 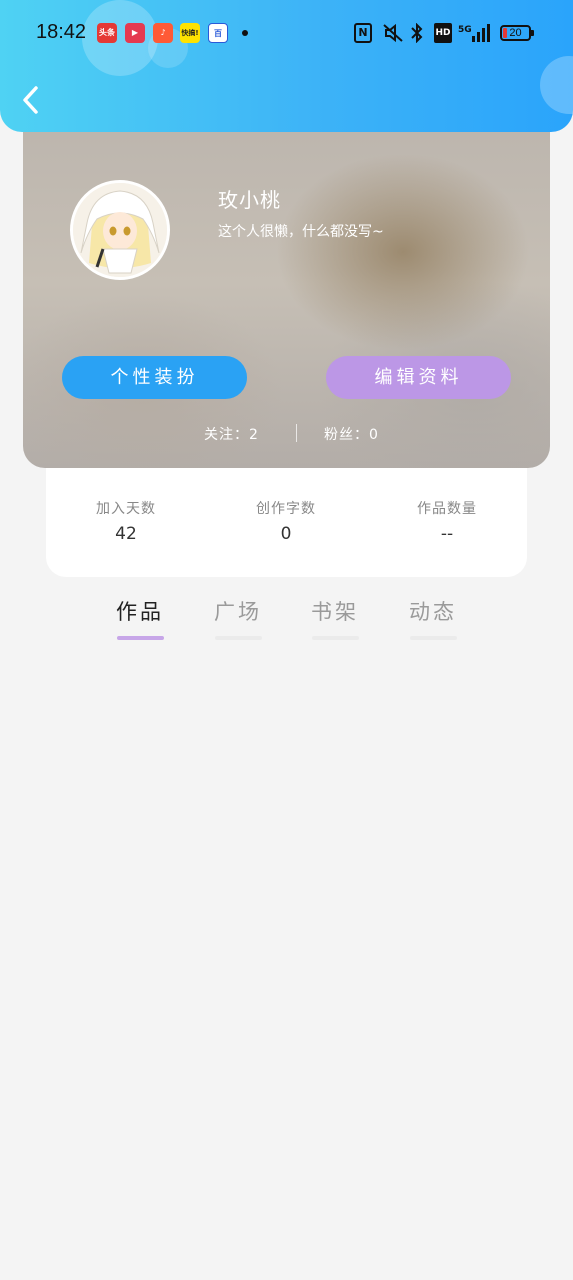 I want to click on bluetooth-icon, so click(x=417, y=33).